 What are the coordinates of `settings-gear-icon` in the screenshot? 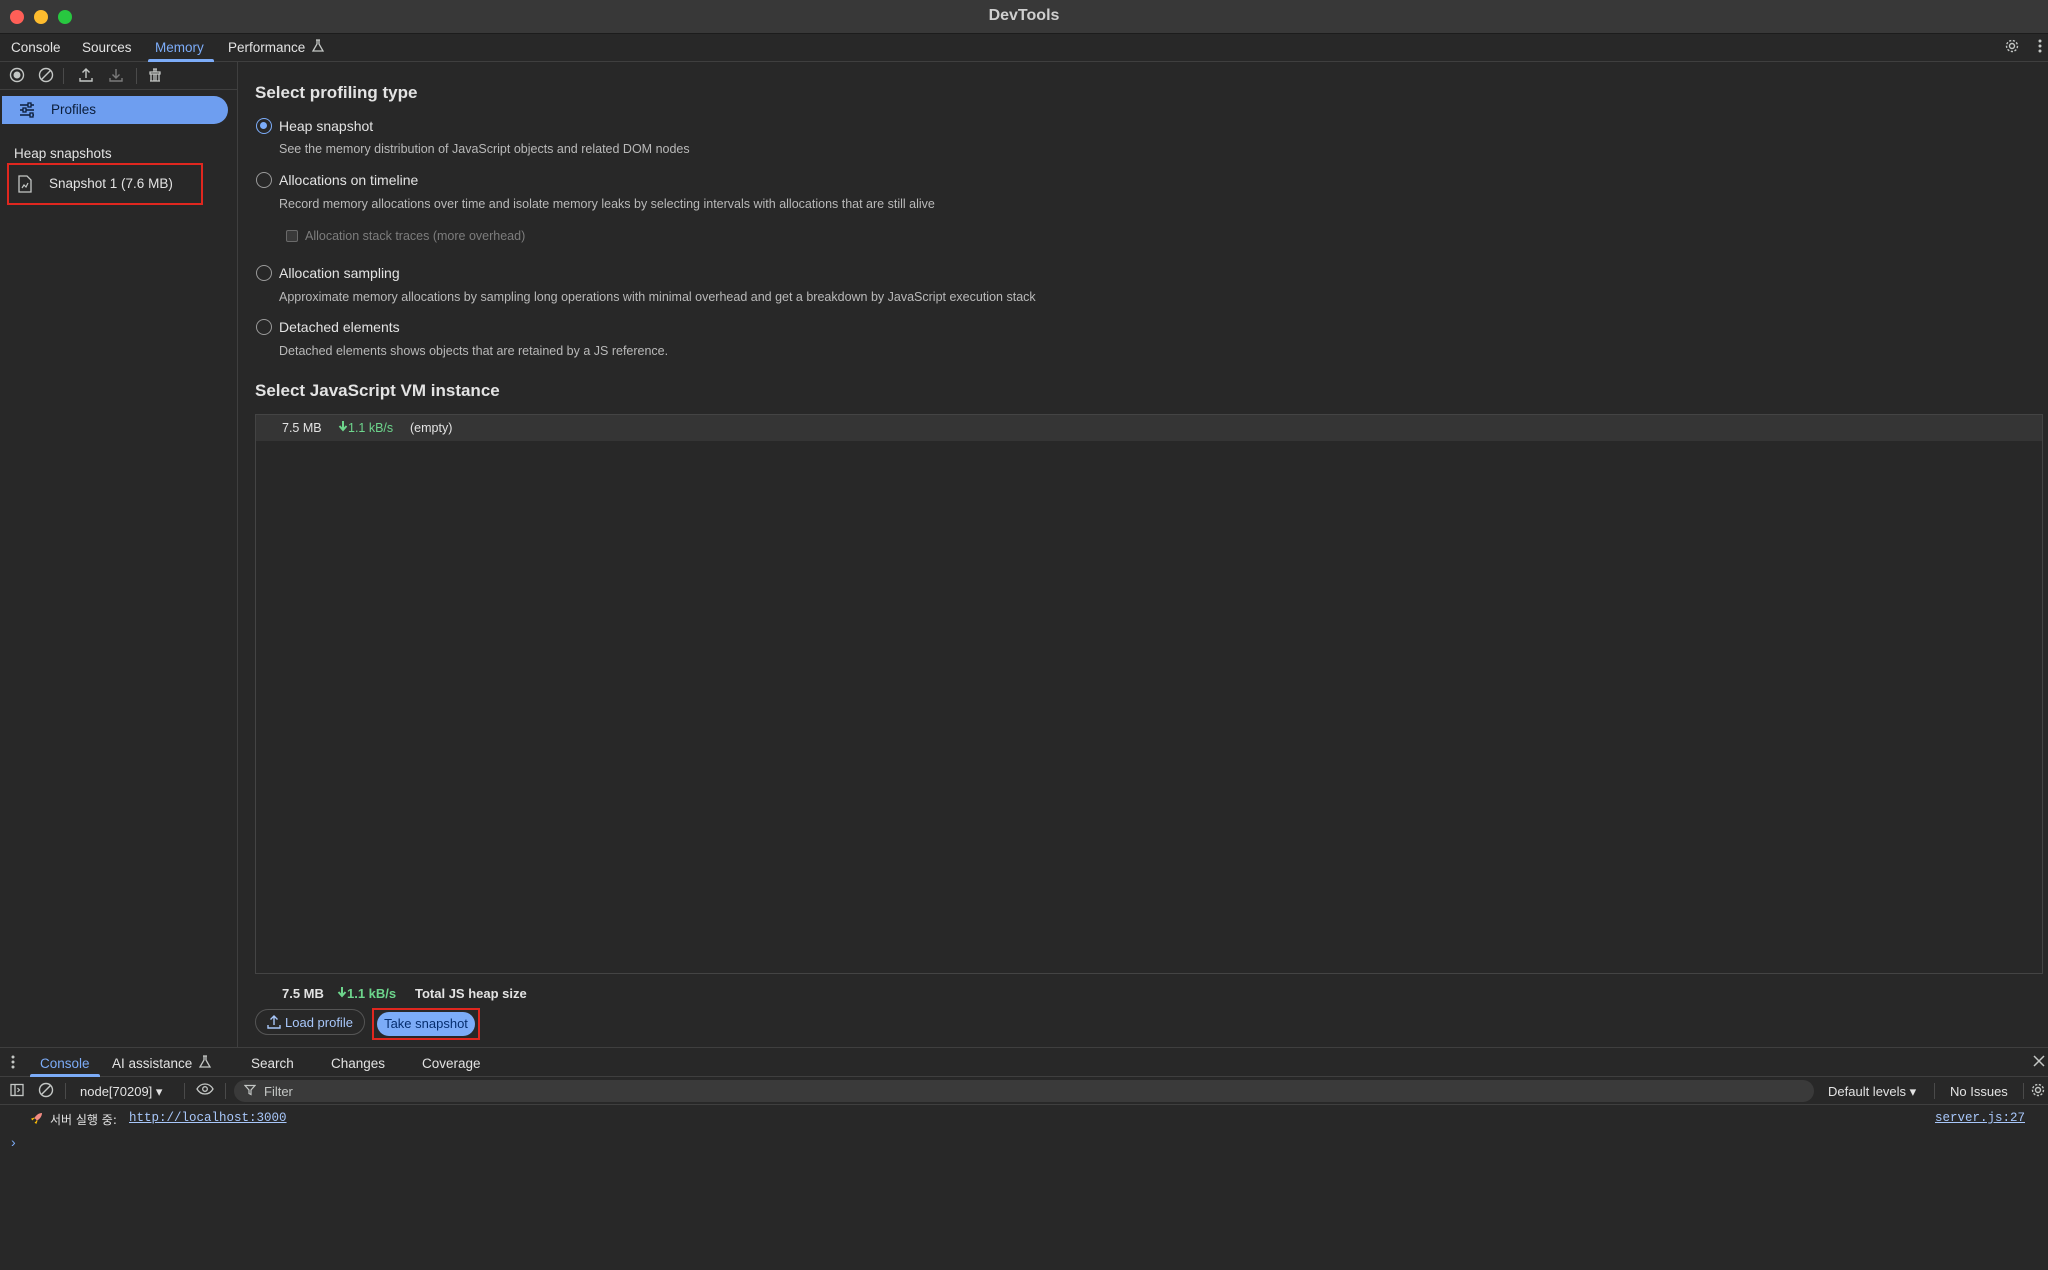 It's located at (2012, 47).